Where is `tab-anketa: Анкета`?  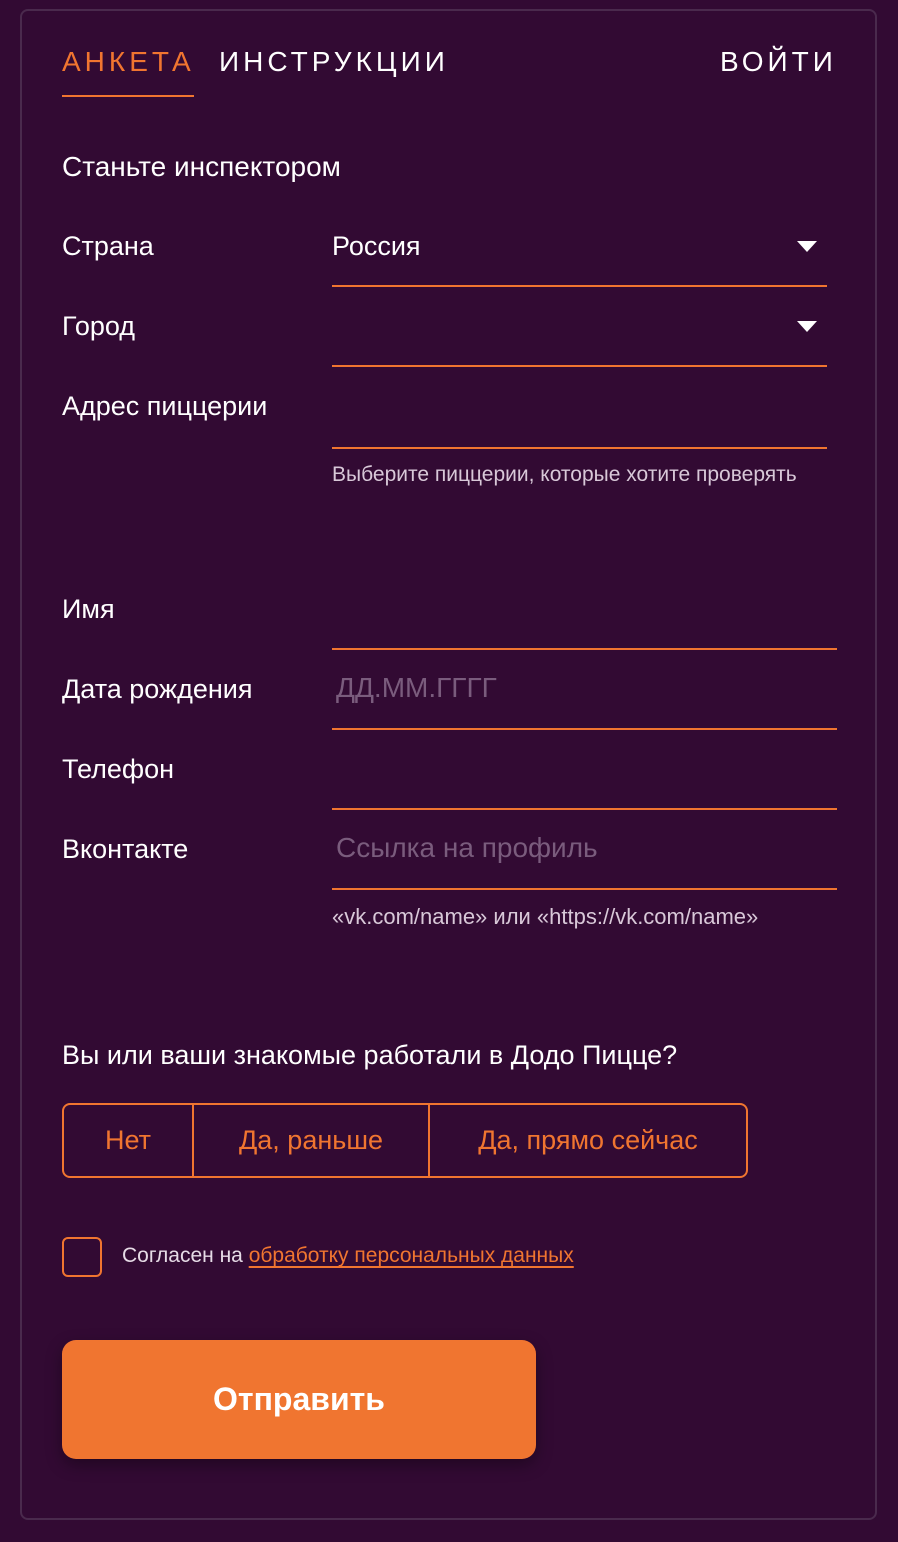
tab-anketa: Анкета is located at coordinates (128, 62).